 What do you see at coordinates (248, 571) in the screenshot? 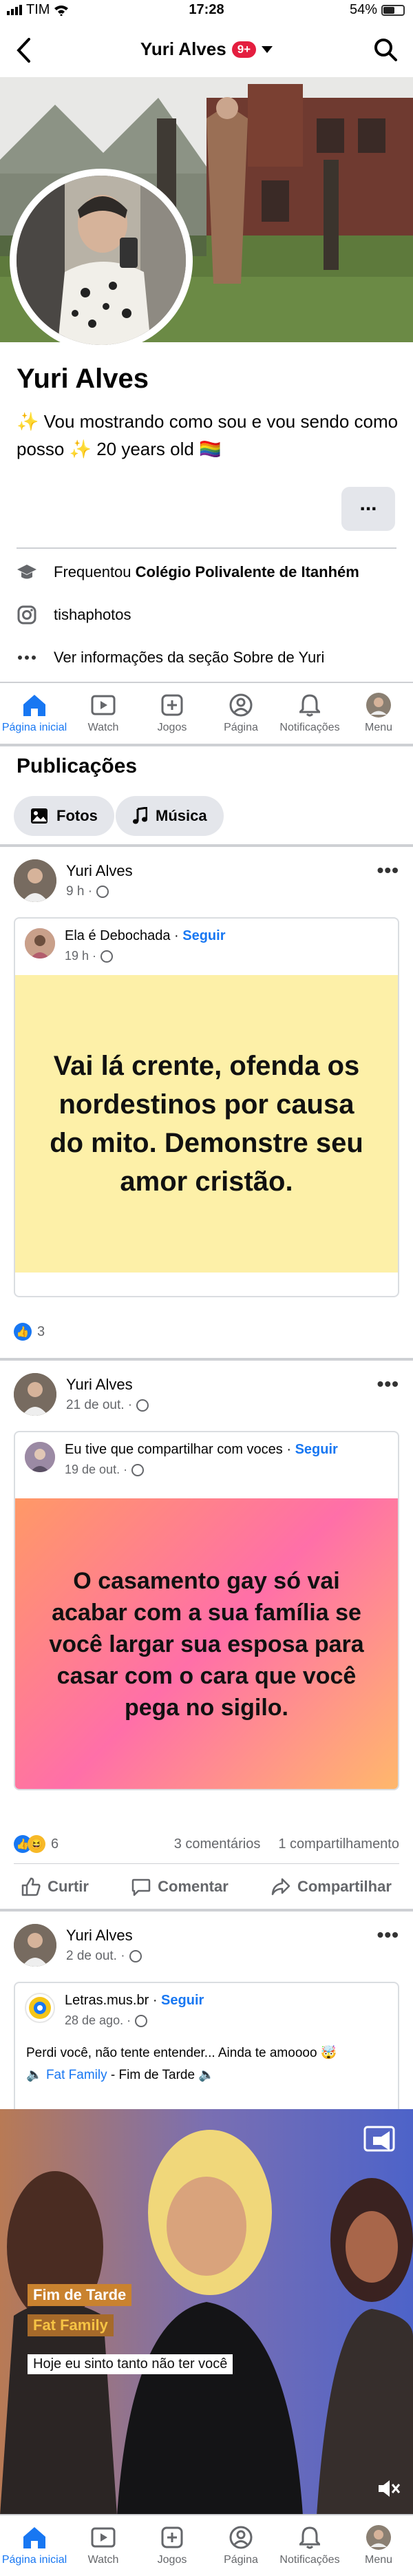
I see `education-school: Colégio Polivalente de Itanhém` at bounding box center [248, 571].